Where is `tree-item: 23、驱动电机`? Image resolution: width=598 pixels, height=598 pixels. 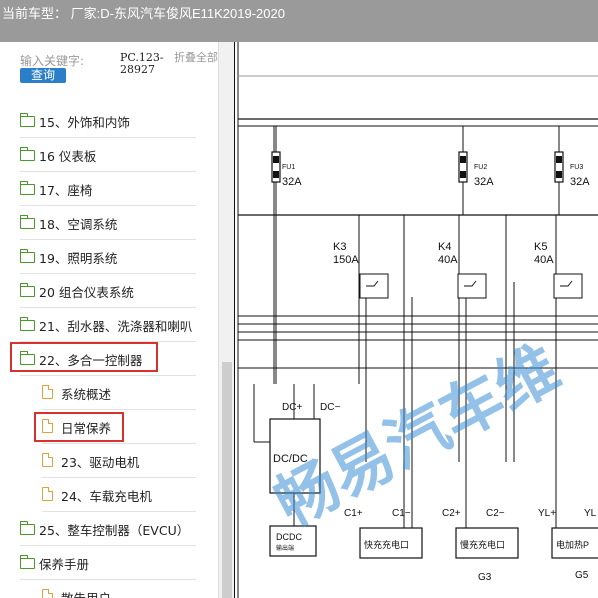
tree-item: 23、驱动电机 is located at coordinates (109, 461).